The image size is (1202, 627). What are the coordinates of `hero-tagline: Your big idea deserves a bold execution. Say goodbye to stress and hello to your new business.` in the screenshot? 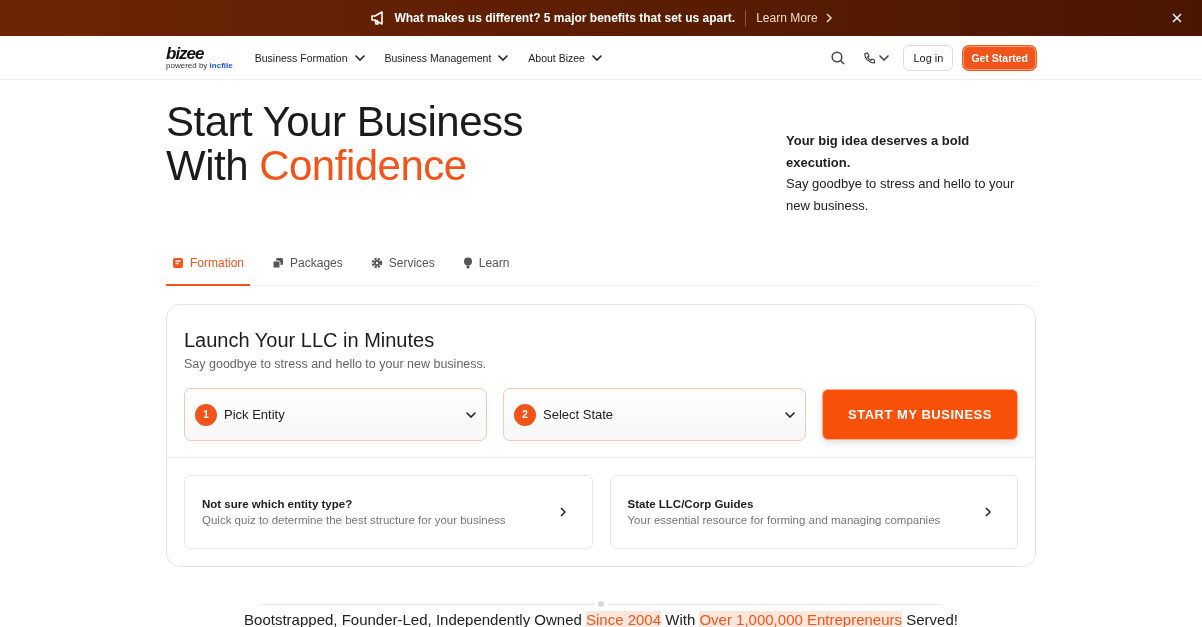 It's located at (901, 173).